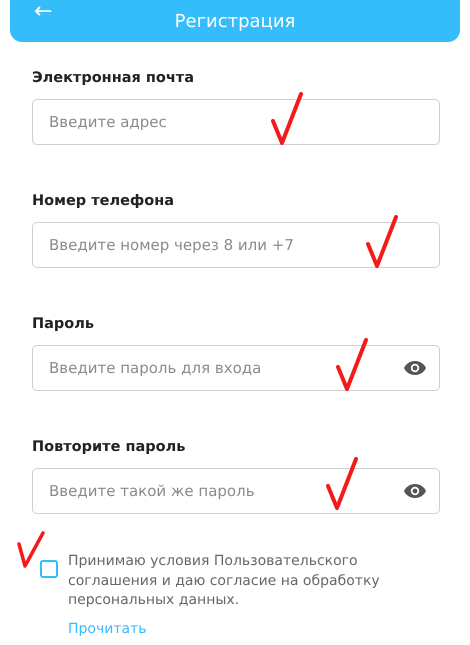 The height and width of the screenshot is (645, 470). I want to click on screen-title: Регистрация, so click(235, 21).